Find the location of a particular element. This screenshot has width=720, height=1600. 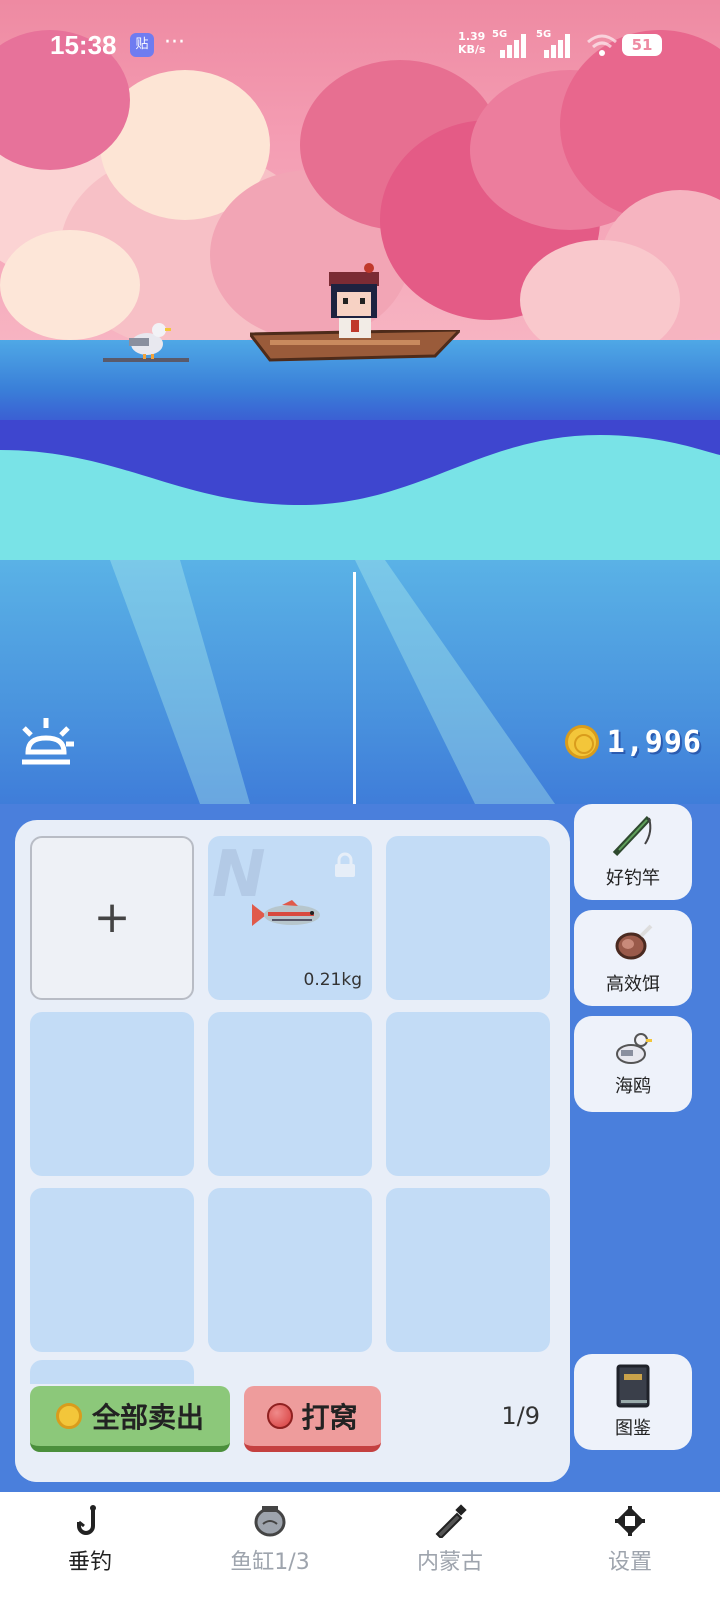

seagull-label: 海鸥 is located at coordinates (633, 1086).